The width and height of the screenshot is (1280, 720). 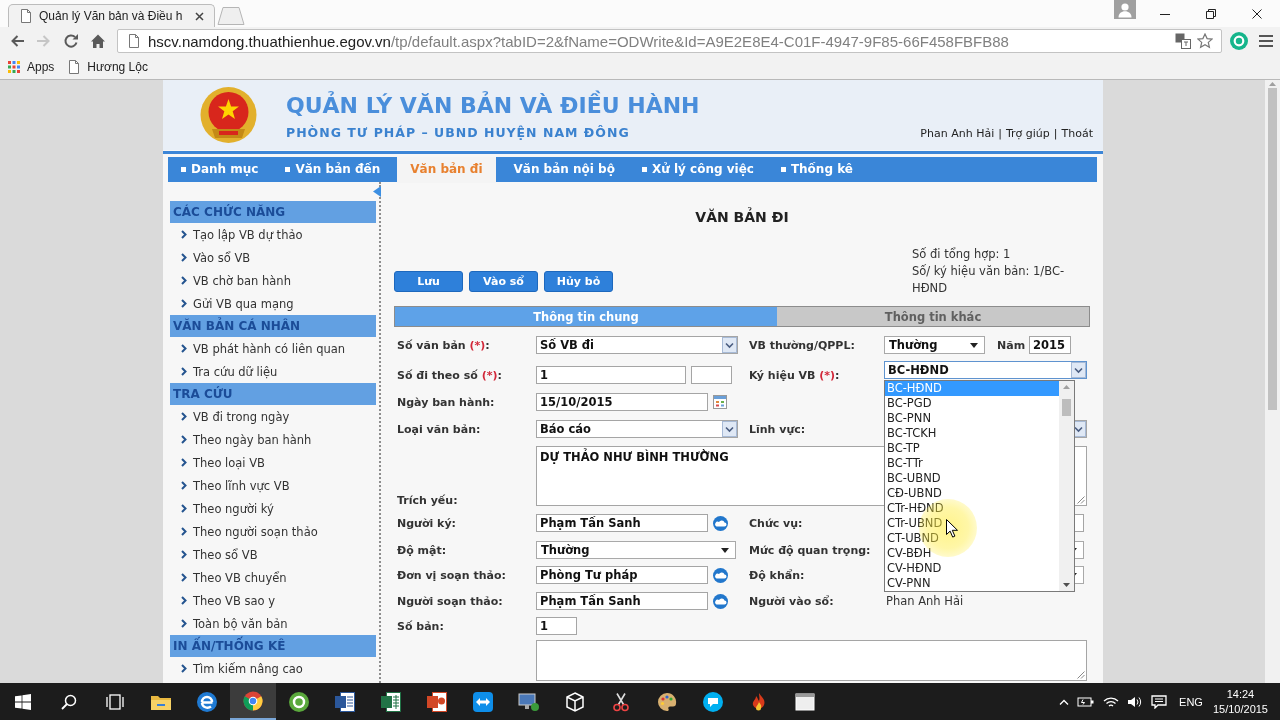 What do you see at coordinates (273, 462) in the screenshot?
I see `sidebar-link: Theo loại VB` at bounding box center [273, 462].